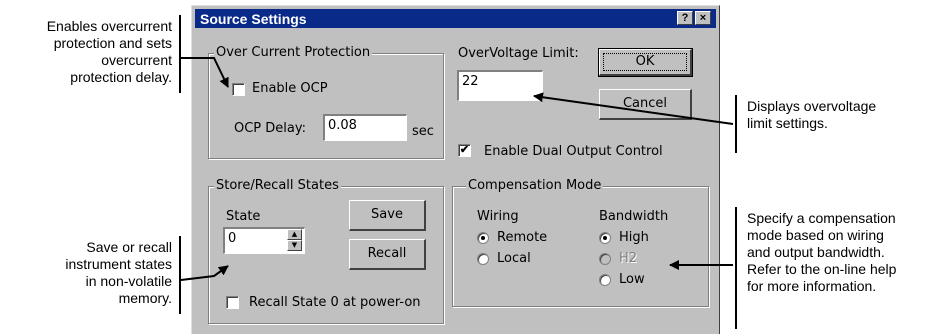  What do you see at coordinates (483, 259) in the screenshot?
I see `wiring-local-radio` at bounding box center [483, 259].